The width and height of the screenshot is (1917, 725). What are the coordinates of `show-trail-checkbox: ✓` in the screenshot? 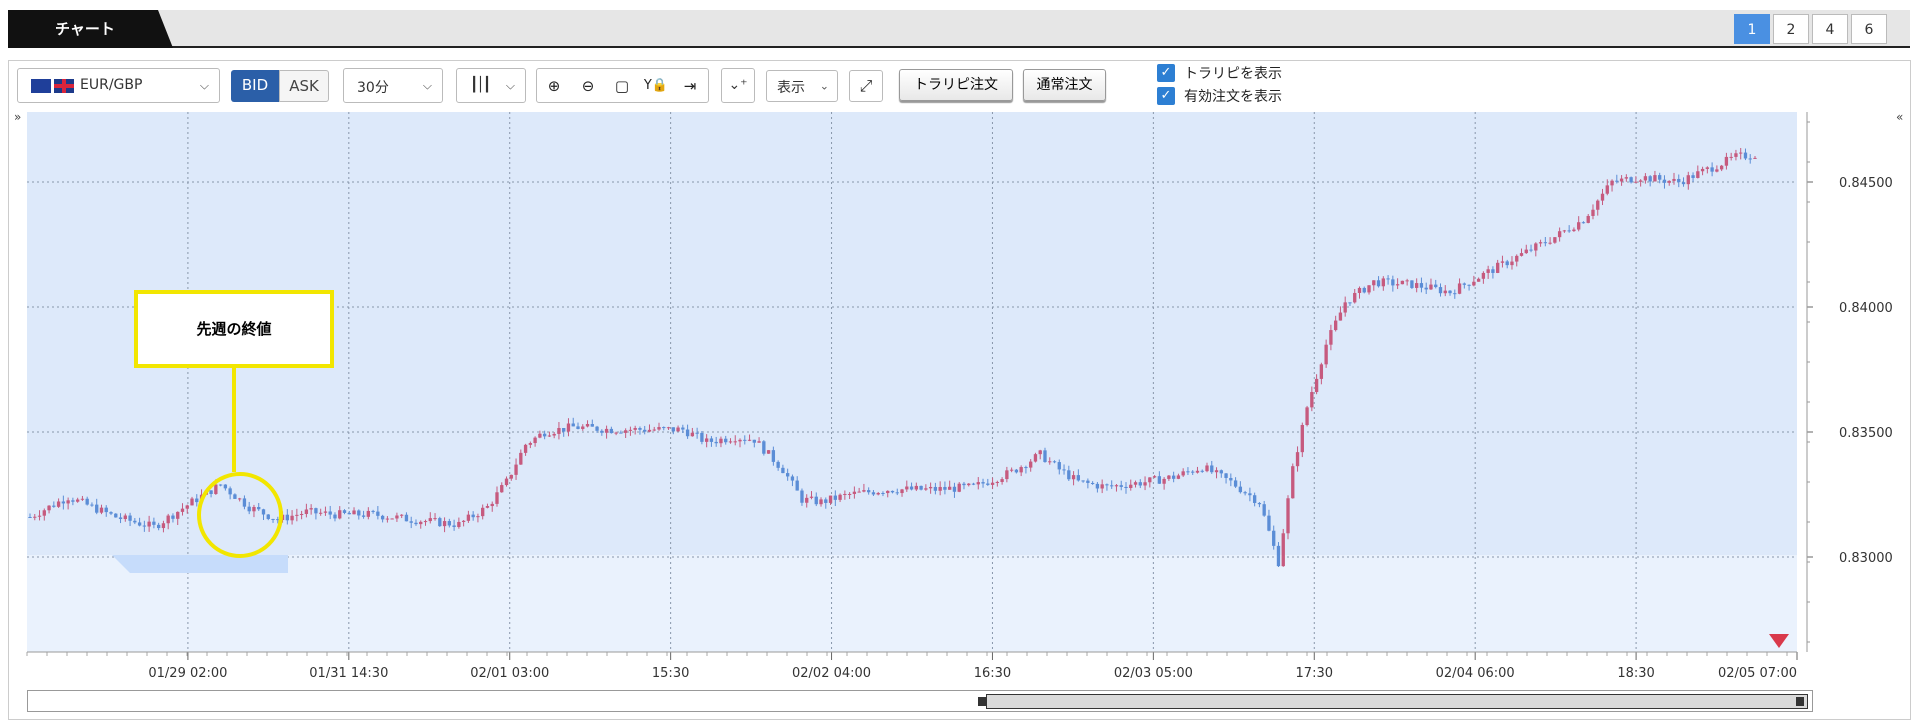 It's located at (1166, 73).